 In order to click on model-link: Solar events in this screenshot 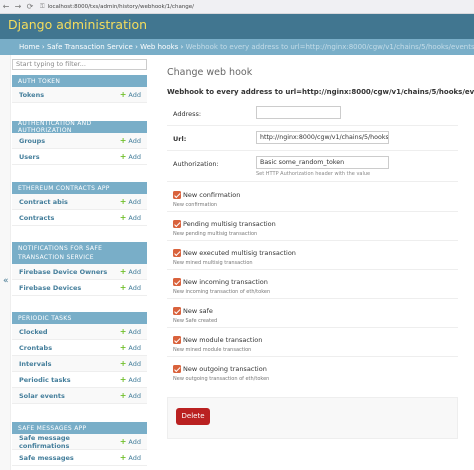, I will do `click(42, 396)`.